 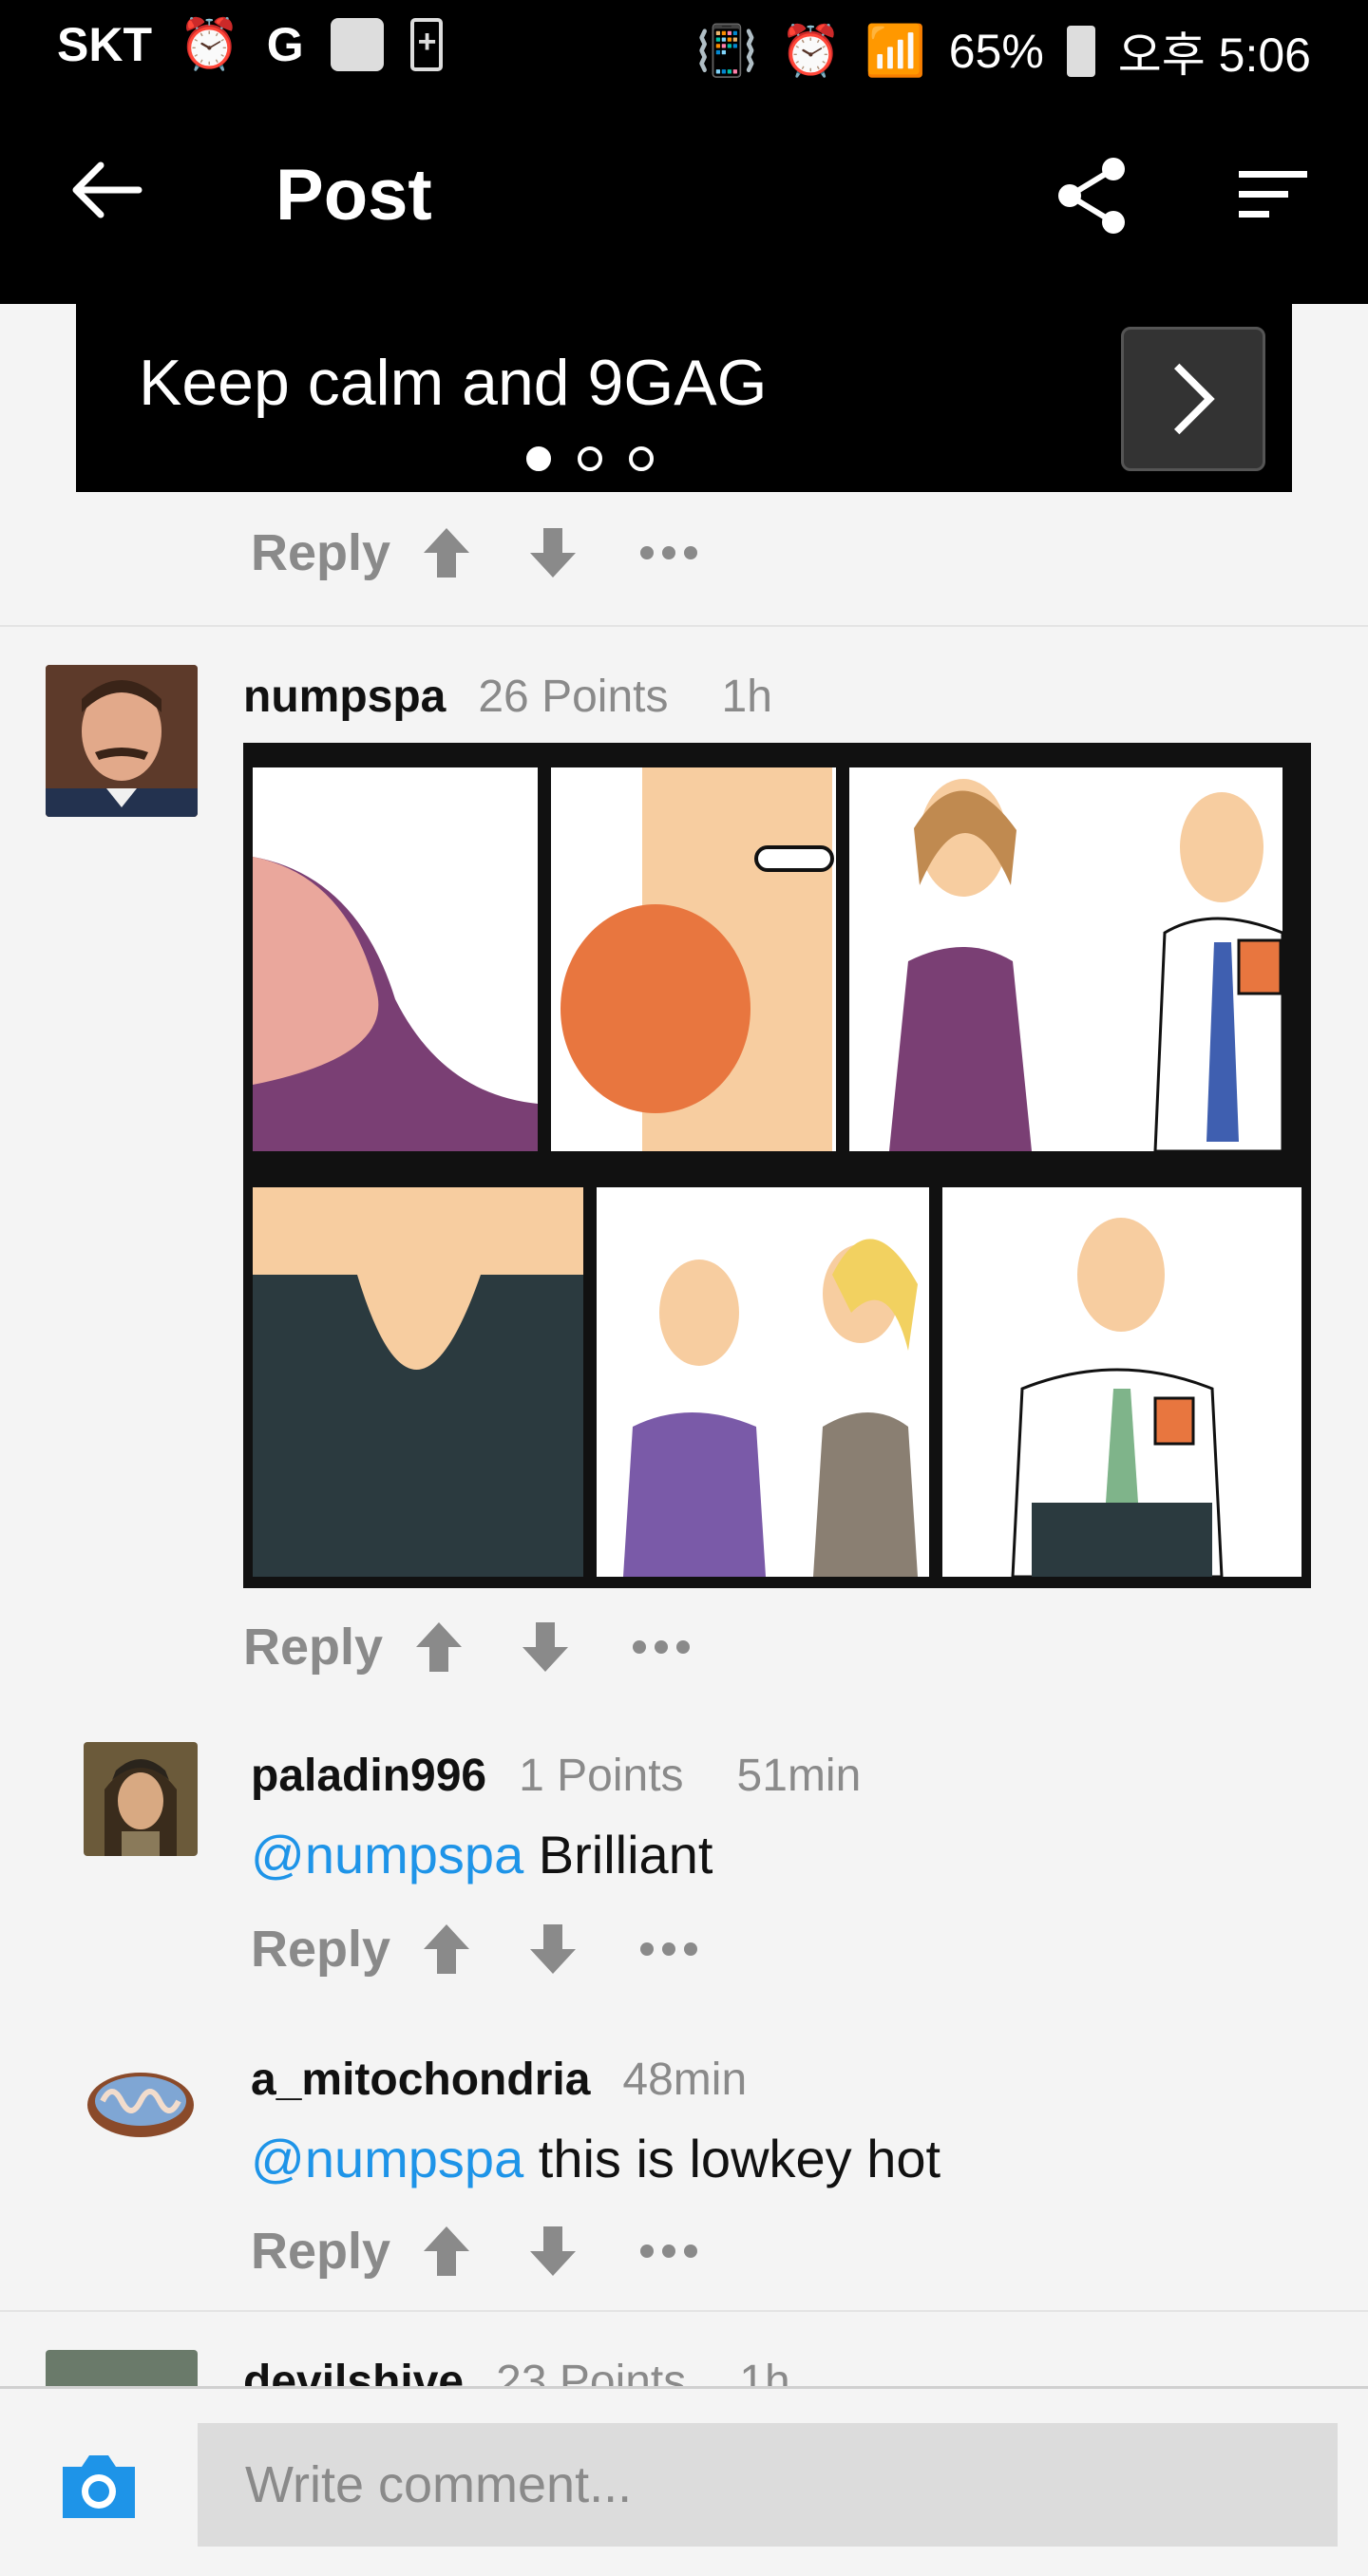 I want to click on battery-saver-icon, so click(x=426, y=44).